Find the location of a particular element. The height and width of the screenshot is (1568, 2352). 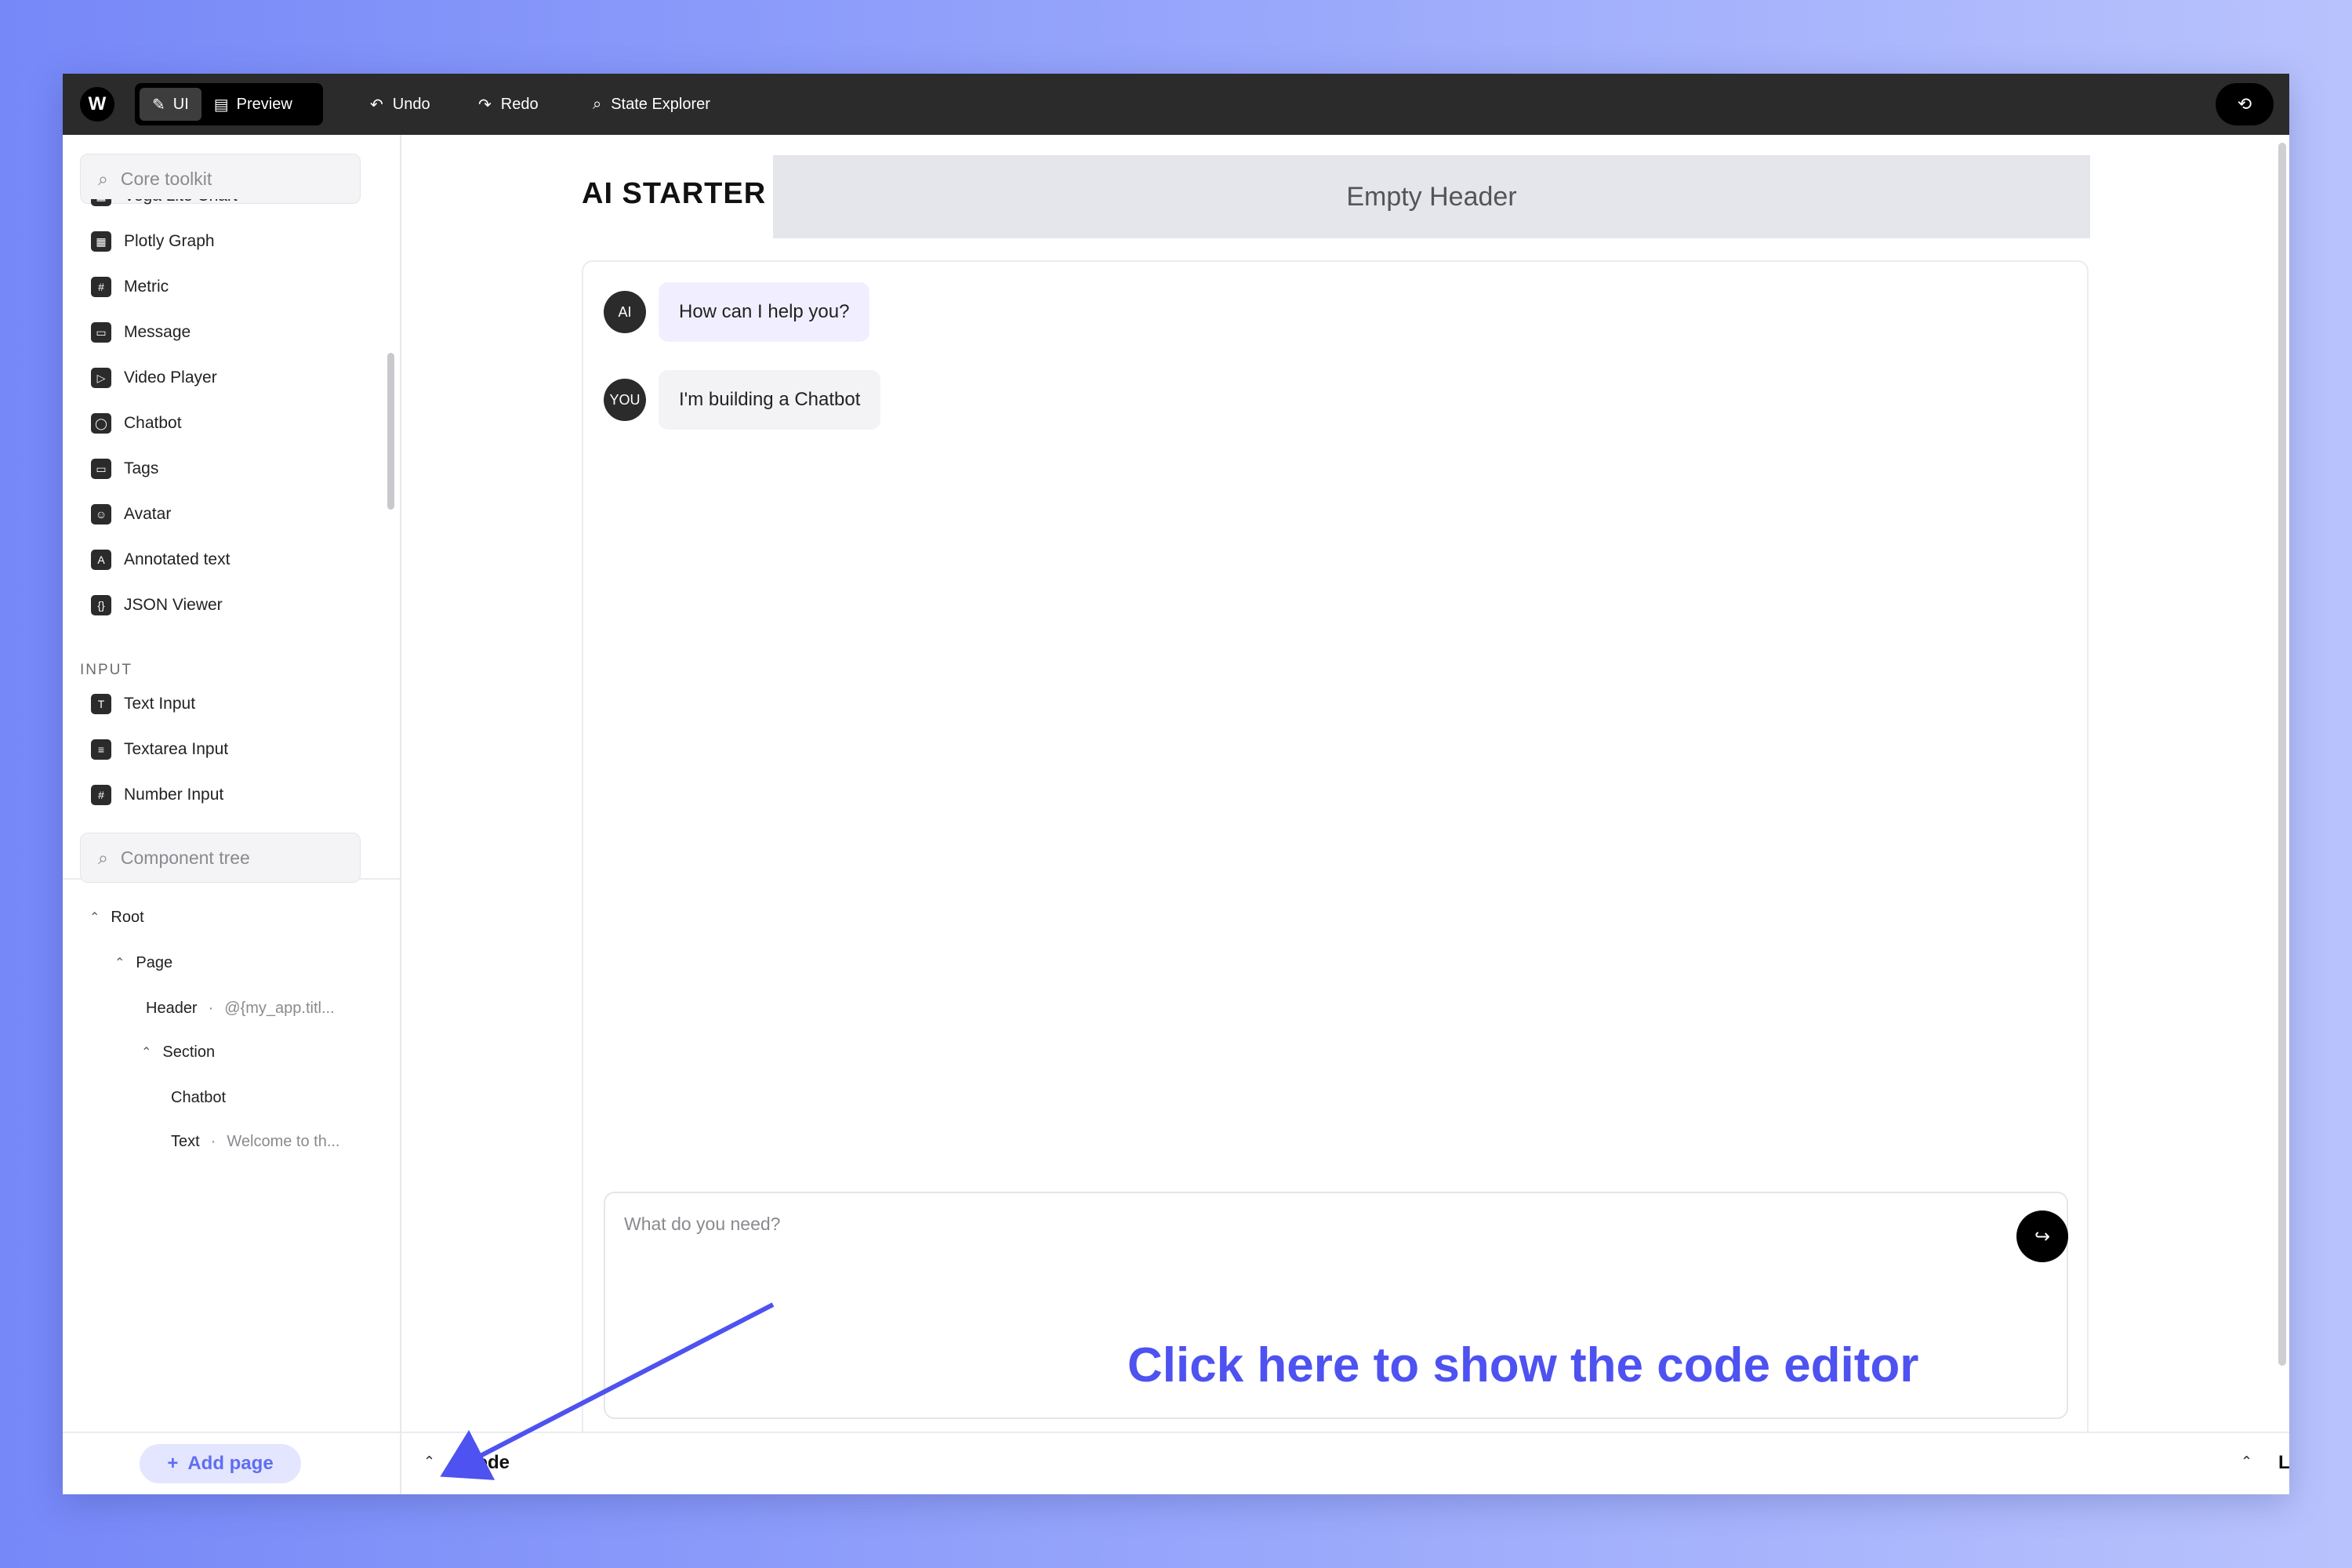

add-page-button: + Add page is located at coordinates (220, 1463).